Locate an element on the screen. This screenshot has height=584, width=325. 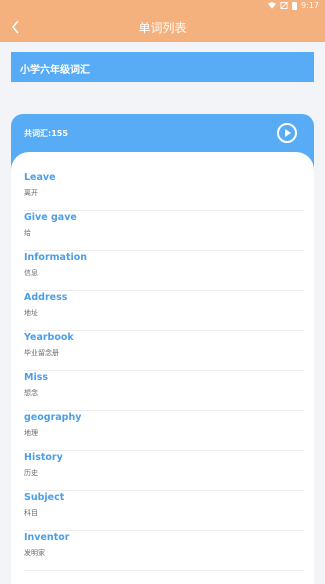
grade-banner: 小学六年级词汇 is located at coordinates (162, 67).